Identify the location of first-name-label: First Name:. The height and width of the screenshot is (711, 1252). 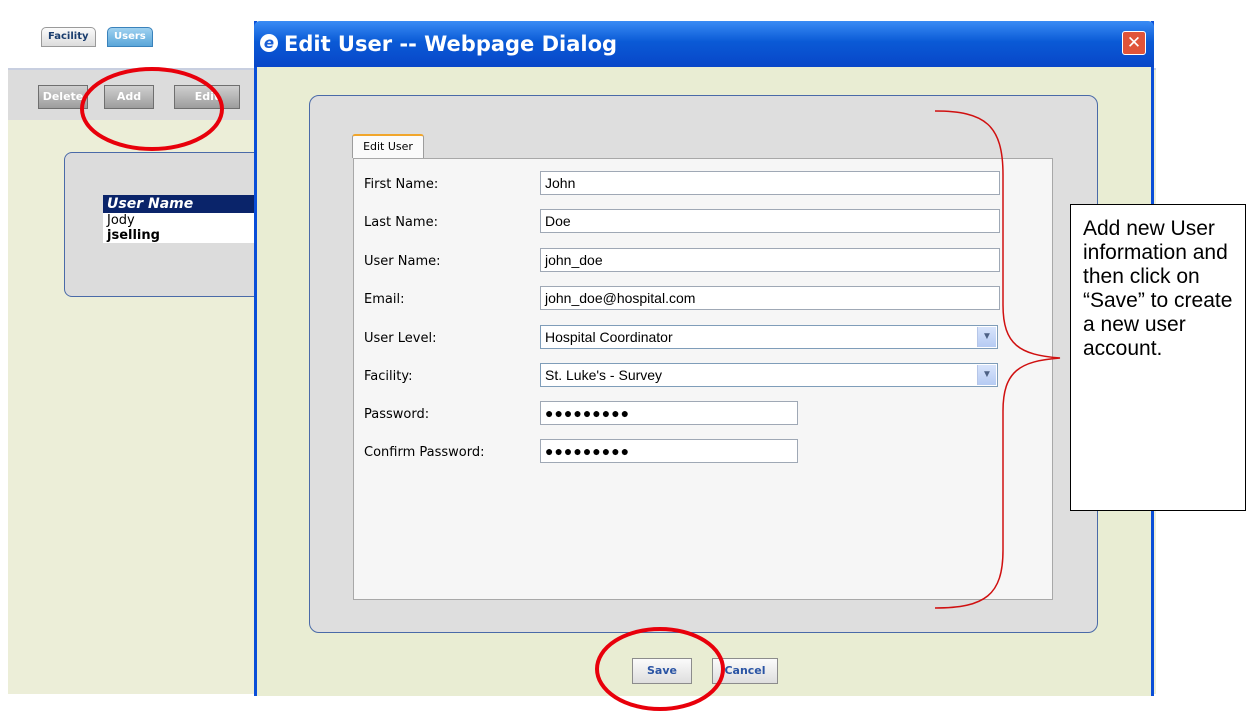
(401, 184).